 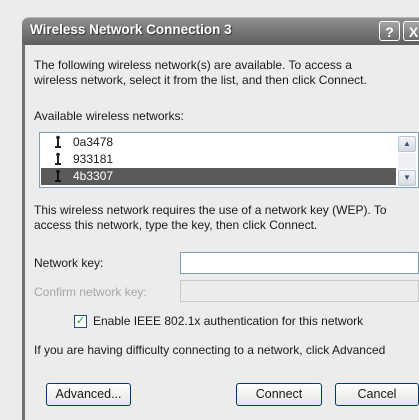 I want to click on list-item-selected: 4b3307, so click(x=218, y=176).